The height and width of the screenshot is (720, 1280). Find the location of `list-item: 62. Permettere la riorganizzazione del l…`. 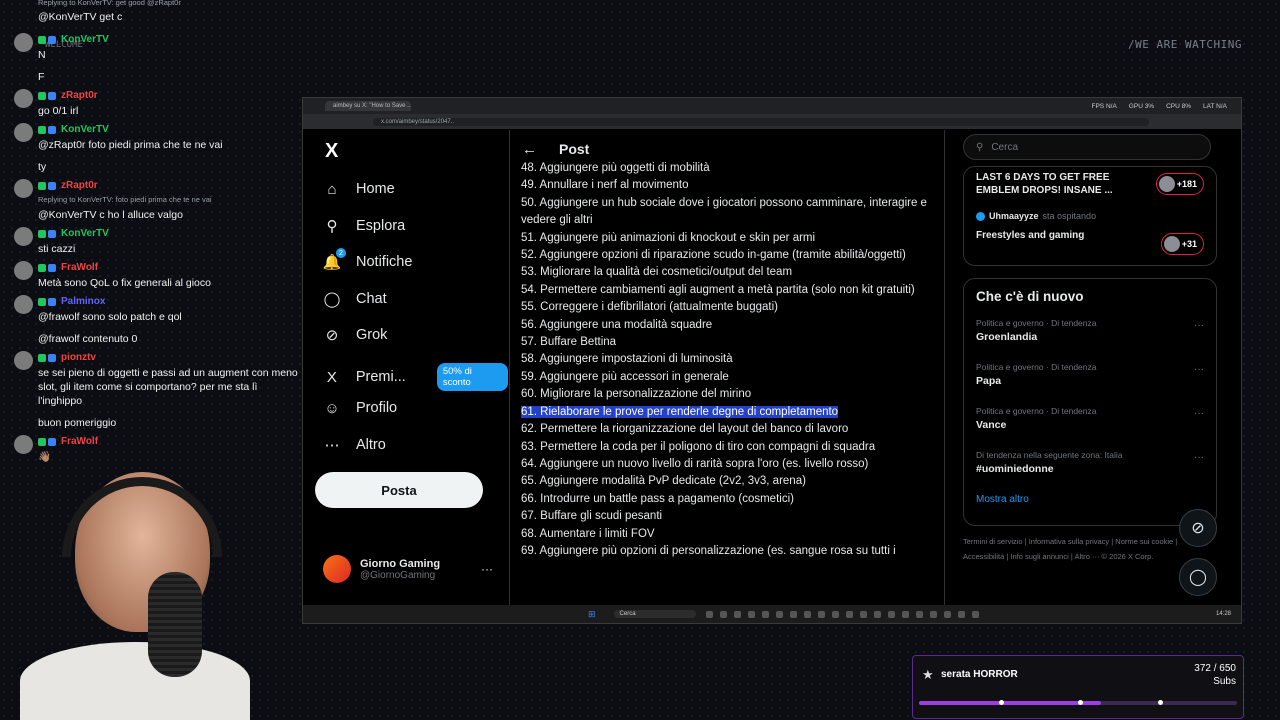

list-item: 62. Permettere la riorganizzazione del l… is located at coordinates (728, 429).